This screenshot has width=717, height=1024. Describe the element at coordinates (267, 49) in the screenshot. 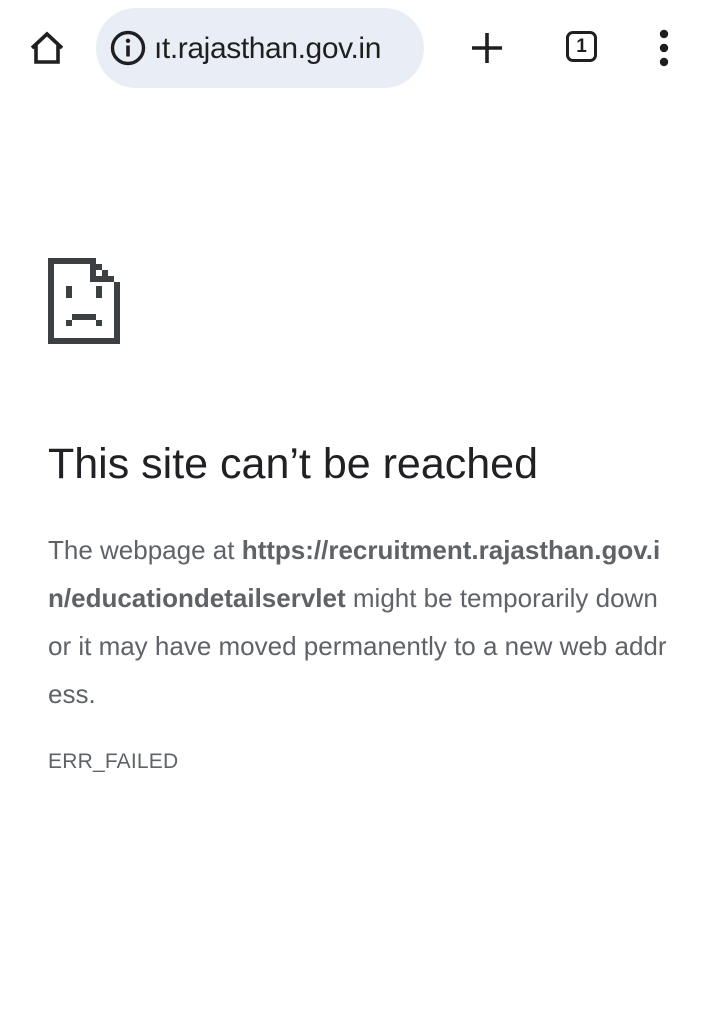

I see `url-value: ıt.rajasthan.gov.in` at that location.